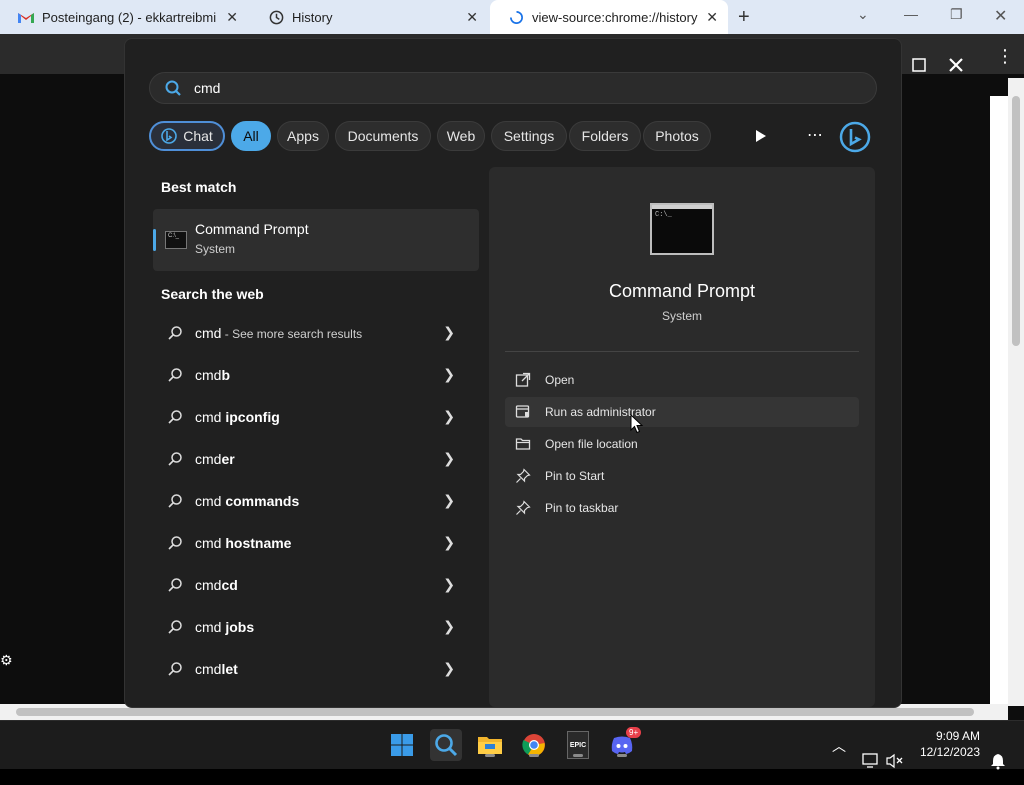  Describe the element at coordinates (402, 745) in the screenshot. I see `start-button` at that location.